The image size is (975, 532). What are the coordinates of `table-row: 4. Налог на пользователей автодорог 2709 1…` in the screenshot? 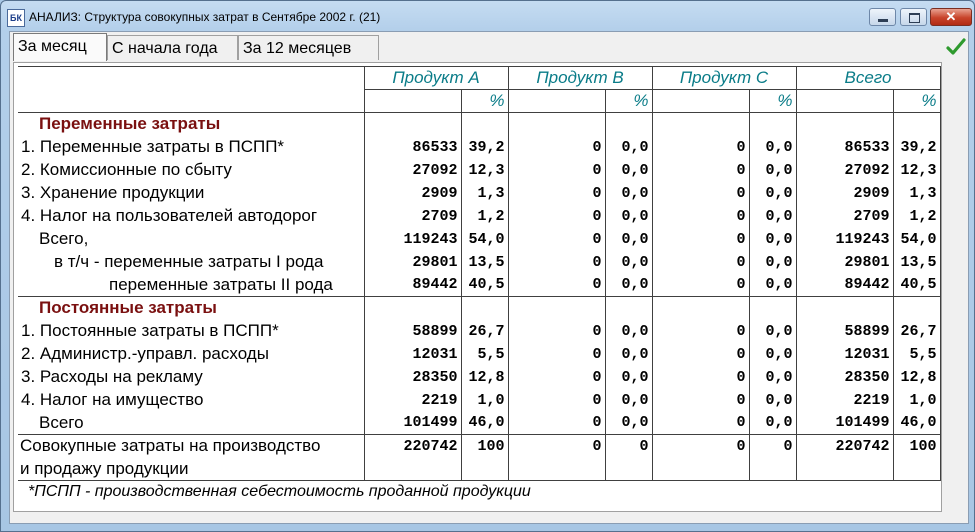 It's located at (479, 216).